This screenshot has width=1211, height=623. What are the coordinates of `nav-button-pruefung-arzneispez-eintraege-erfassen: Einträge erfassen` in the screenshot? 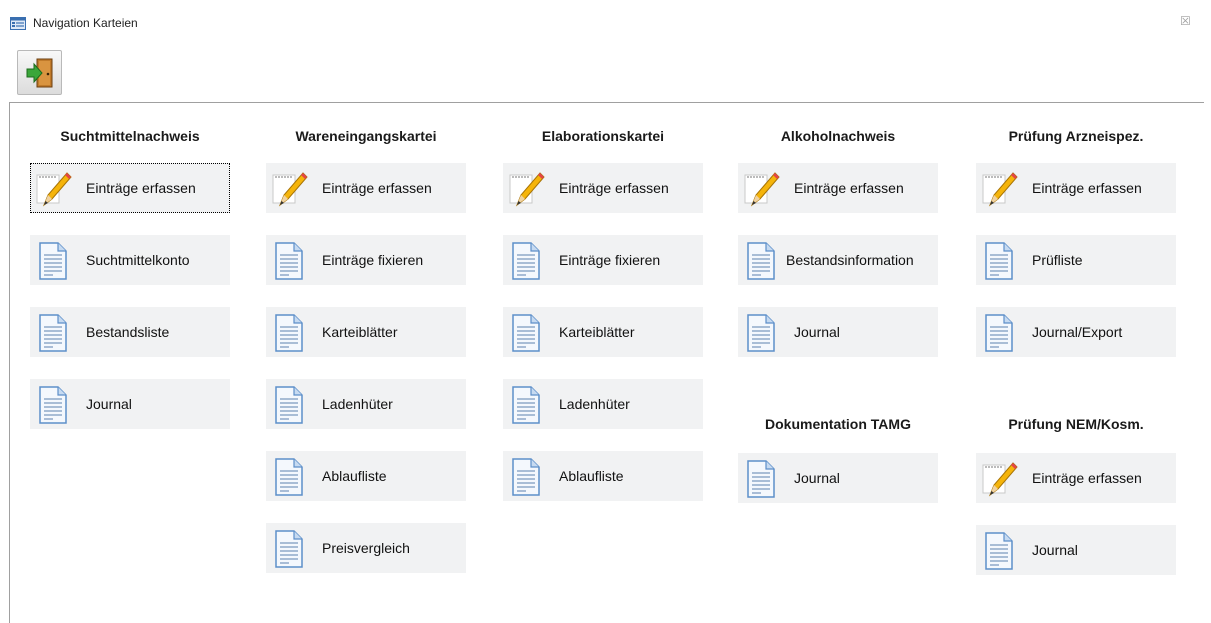 It's located at (1076, 188).